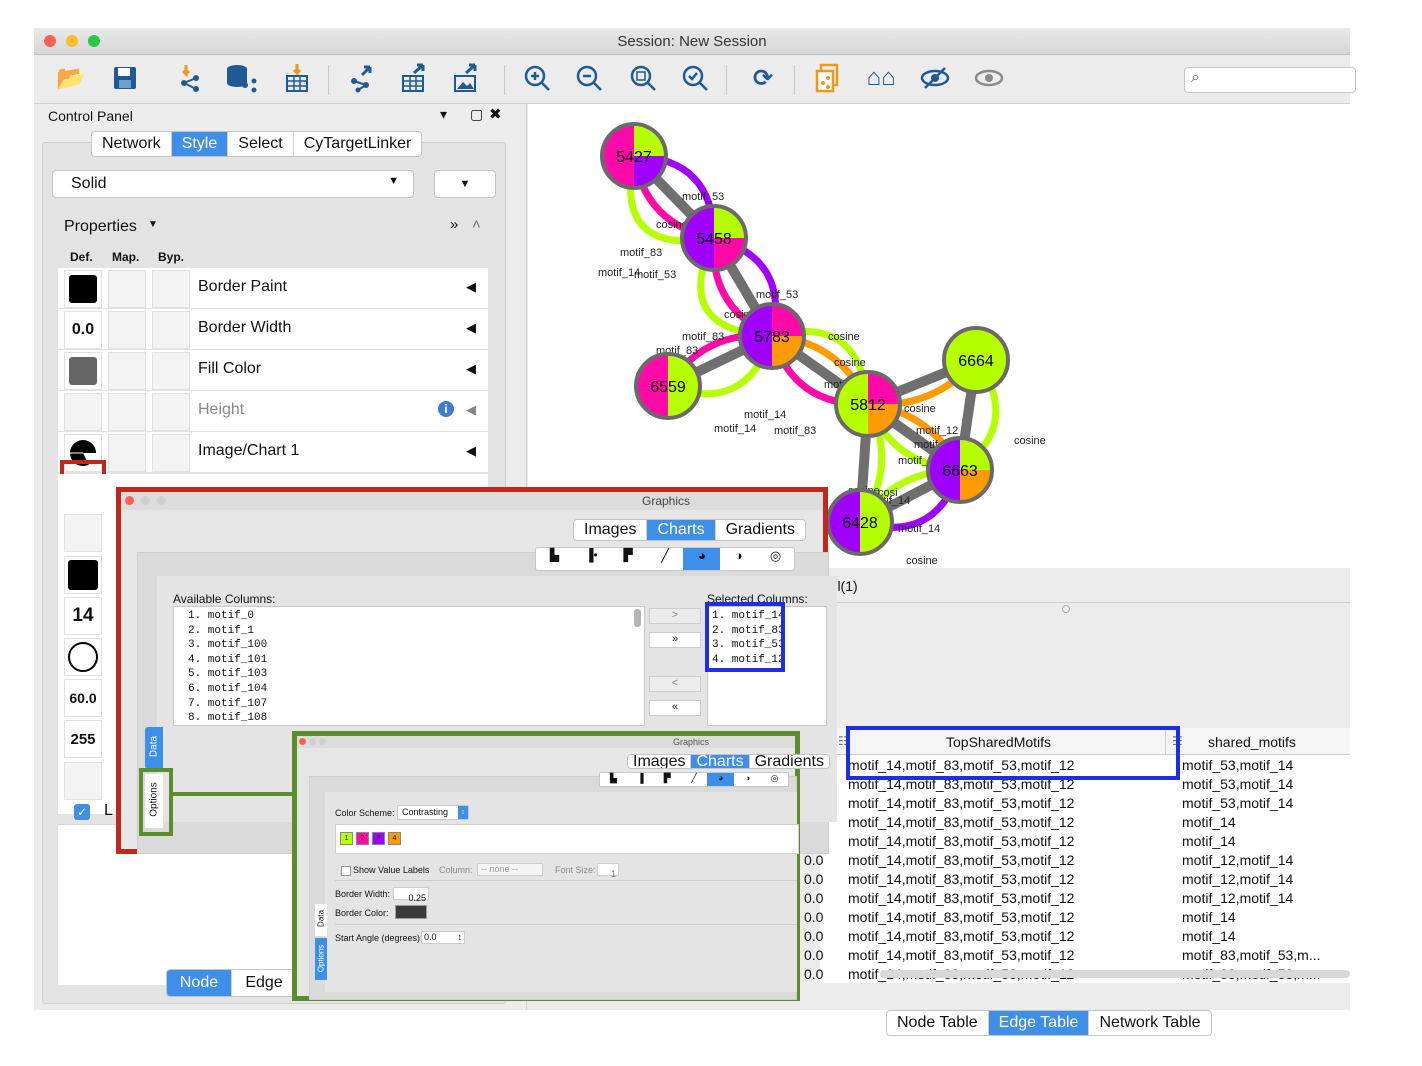  Describe the element at coordinates (378, 838) in the screenshot. I see `color-swatch: 3` at that location.